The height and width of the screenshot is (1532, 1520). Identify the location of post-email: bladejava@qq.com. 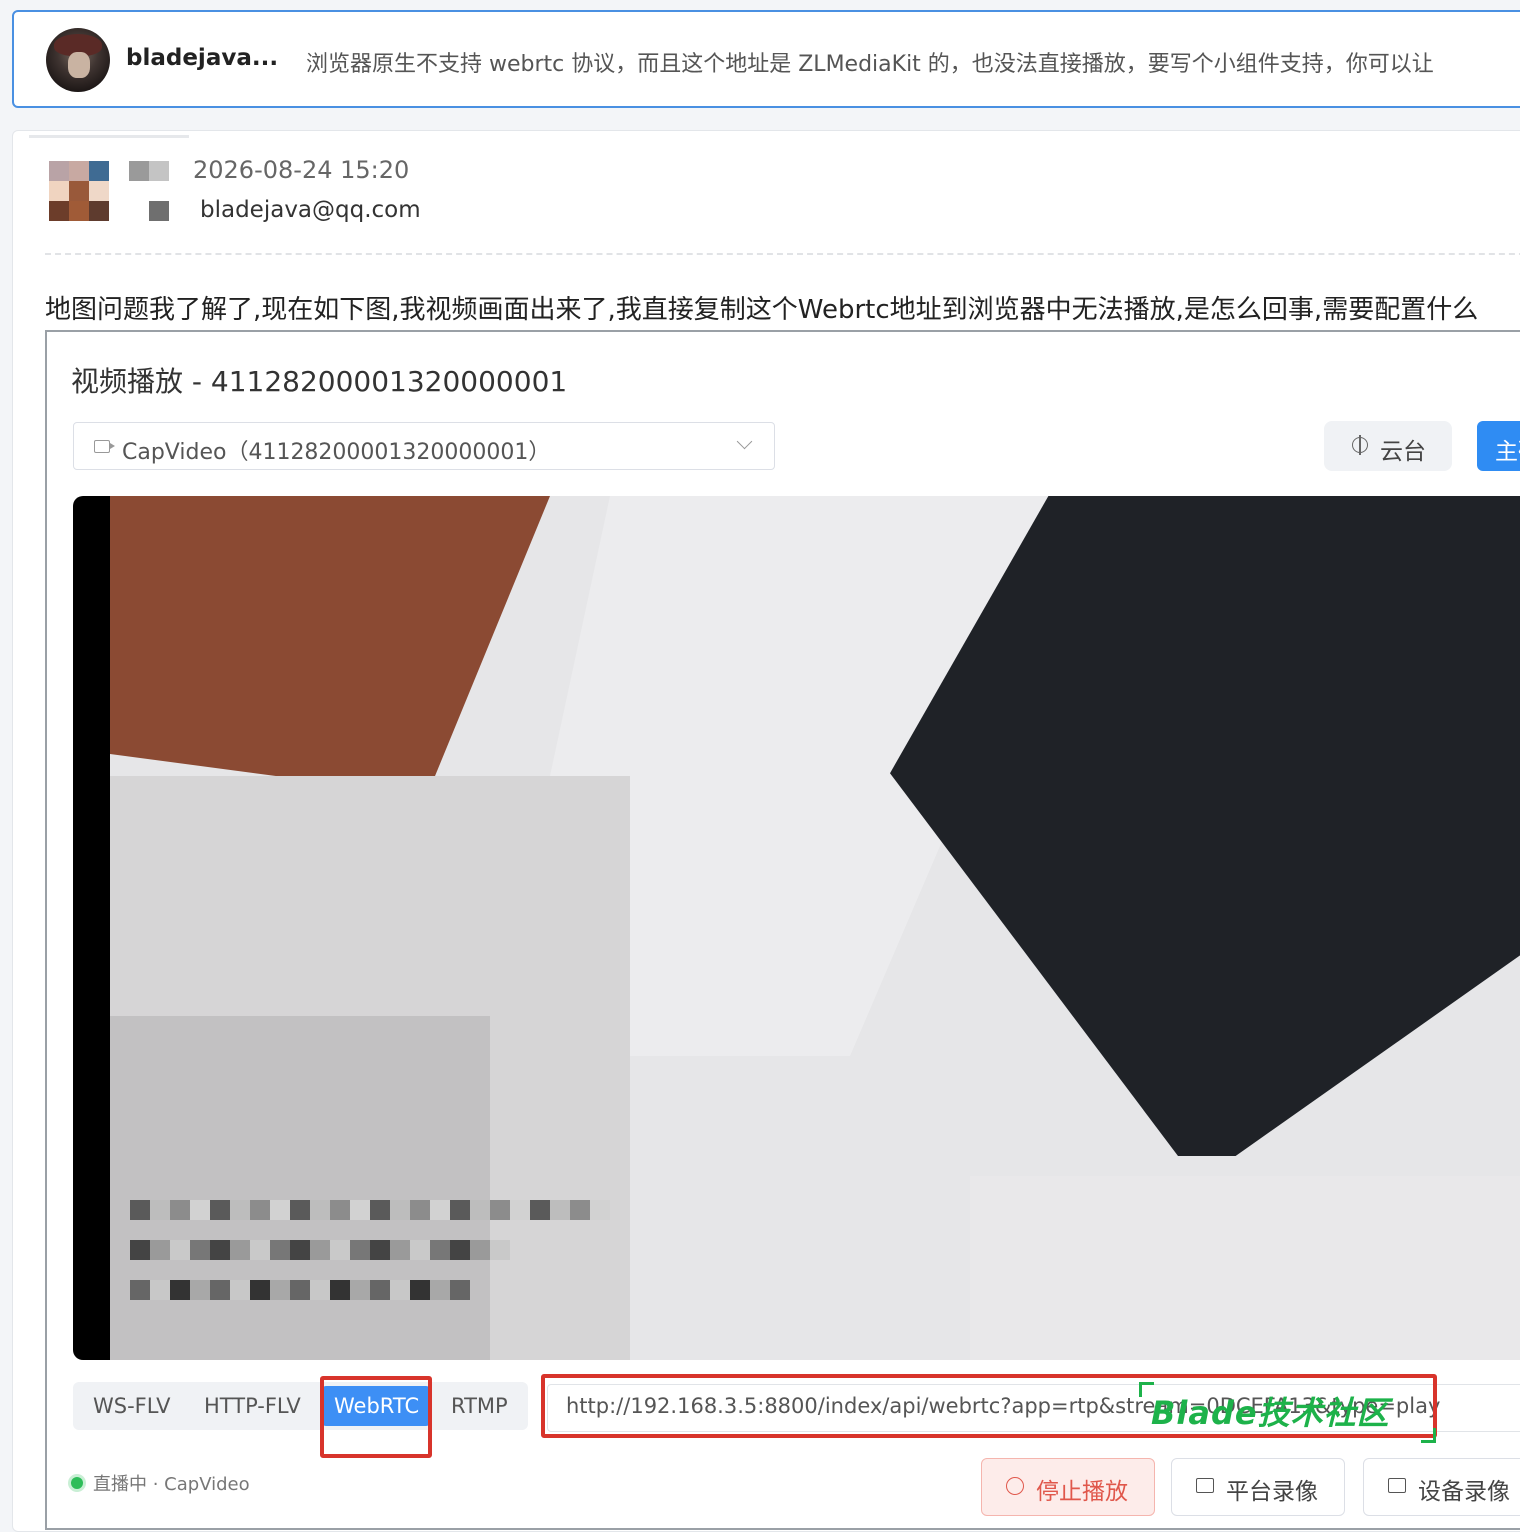
(310, 210).